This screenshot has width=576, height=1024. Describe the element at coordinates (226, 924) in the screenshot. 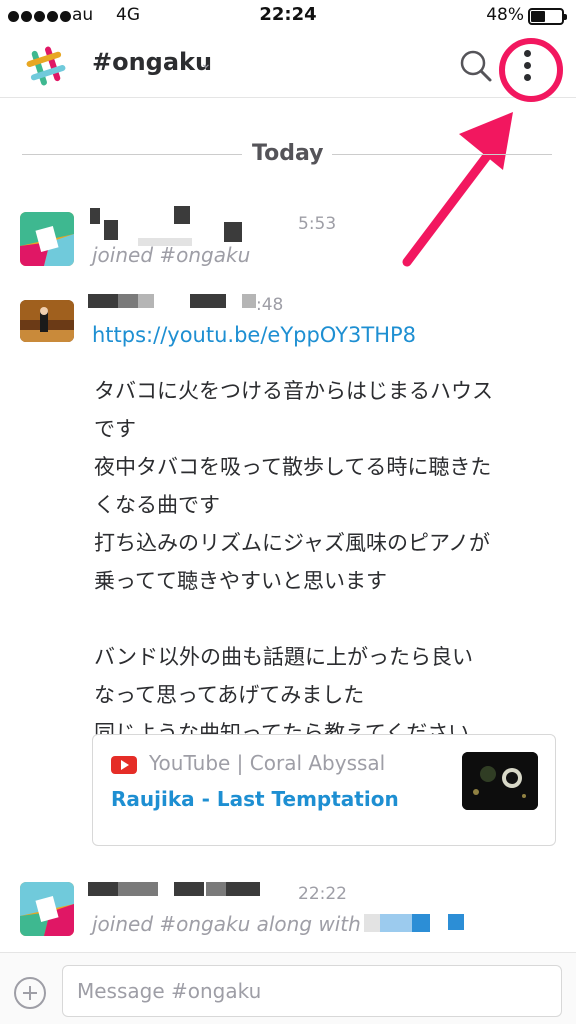

I see `join-notice: joined #ongaku along with` at that location.